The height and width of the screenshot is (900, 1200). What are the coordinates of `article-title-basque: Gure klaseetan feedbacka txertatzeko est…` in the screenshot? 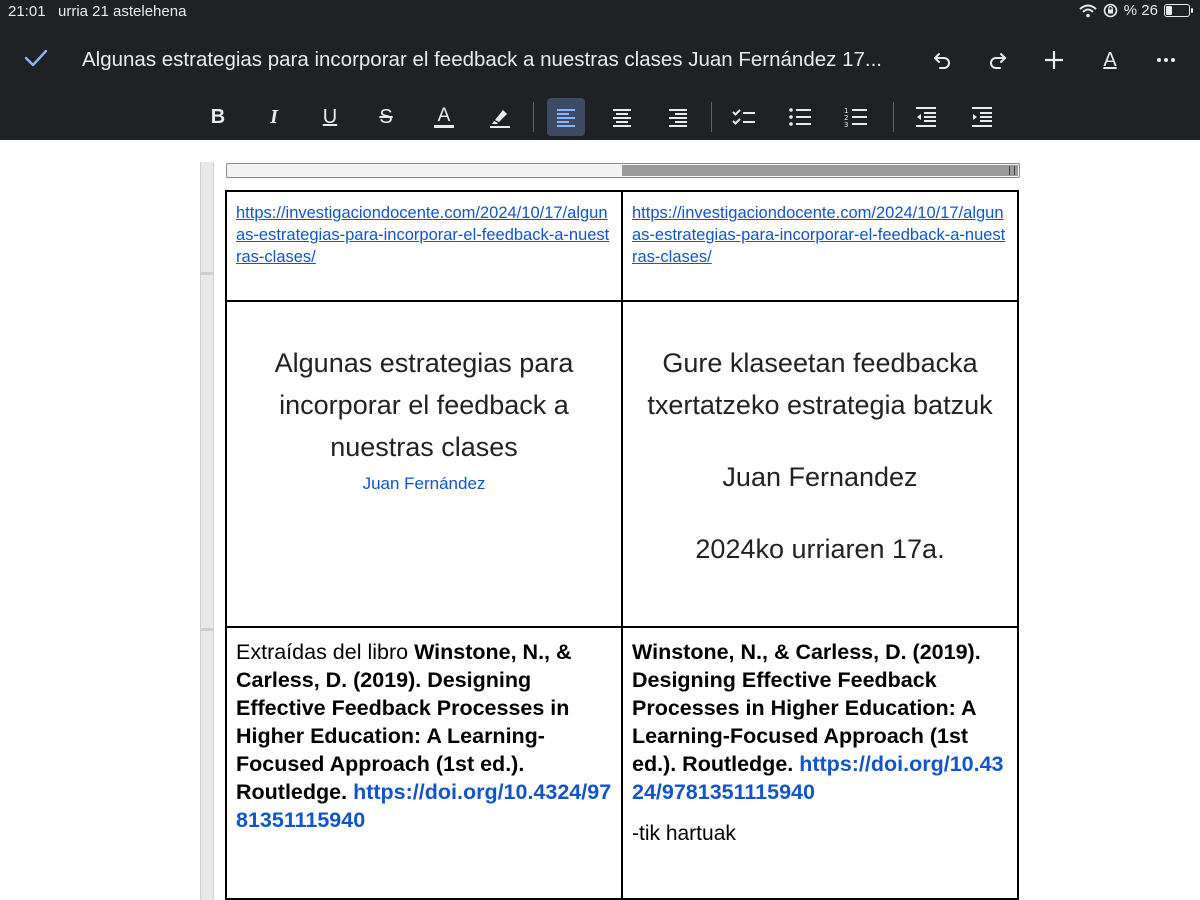 It's located at (820, 384).